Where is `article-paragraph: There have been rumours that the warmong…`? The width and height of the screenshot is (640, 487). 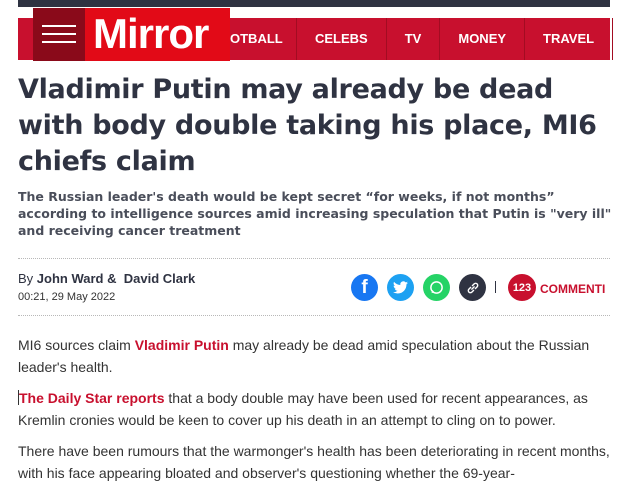
article-paragraph: There have been rumours that the warmong… is located at coordinates (318, 462).